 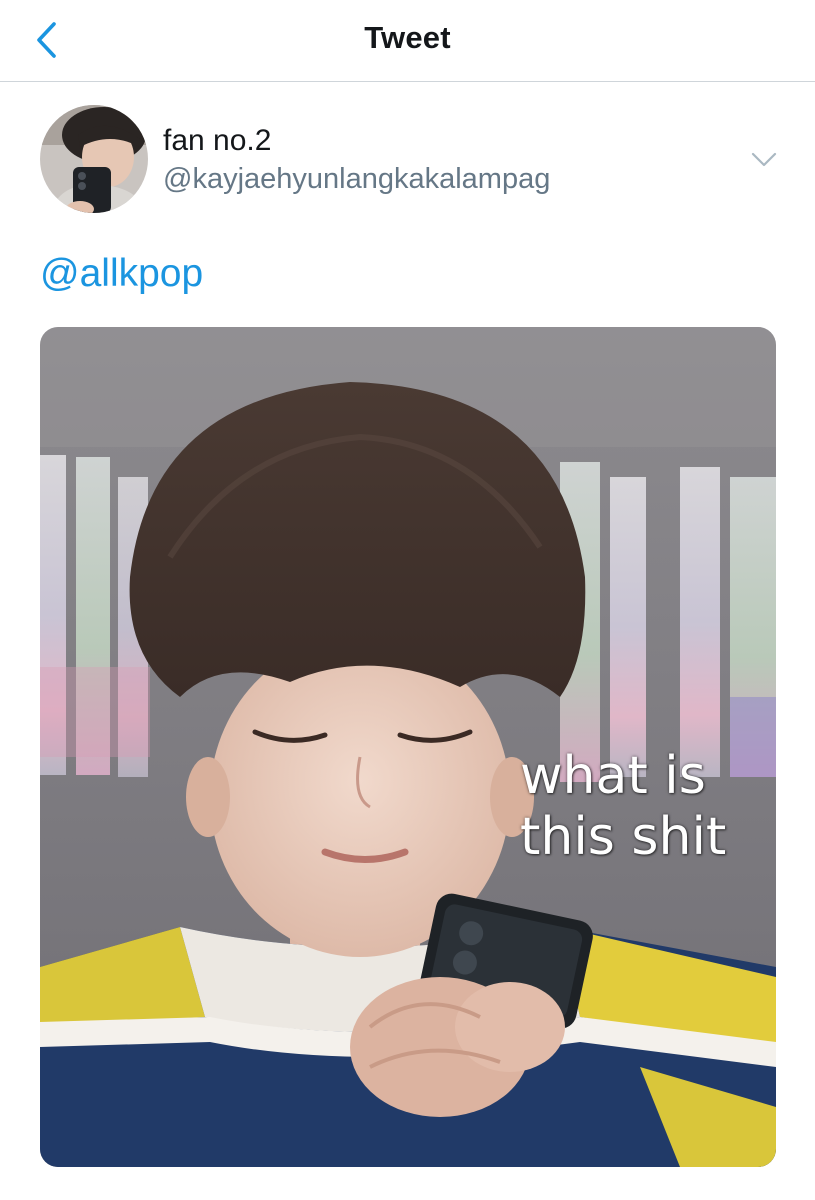 What do you see at coordinates (217, 141) in the screenshot?
I see `author-display-name: fan no.2` at bounding box center [217, 141].